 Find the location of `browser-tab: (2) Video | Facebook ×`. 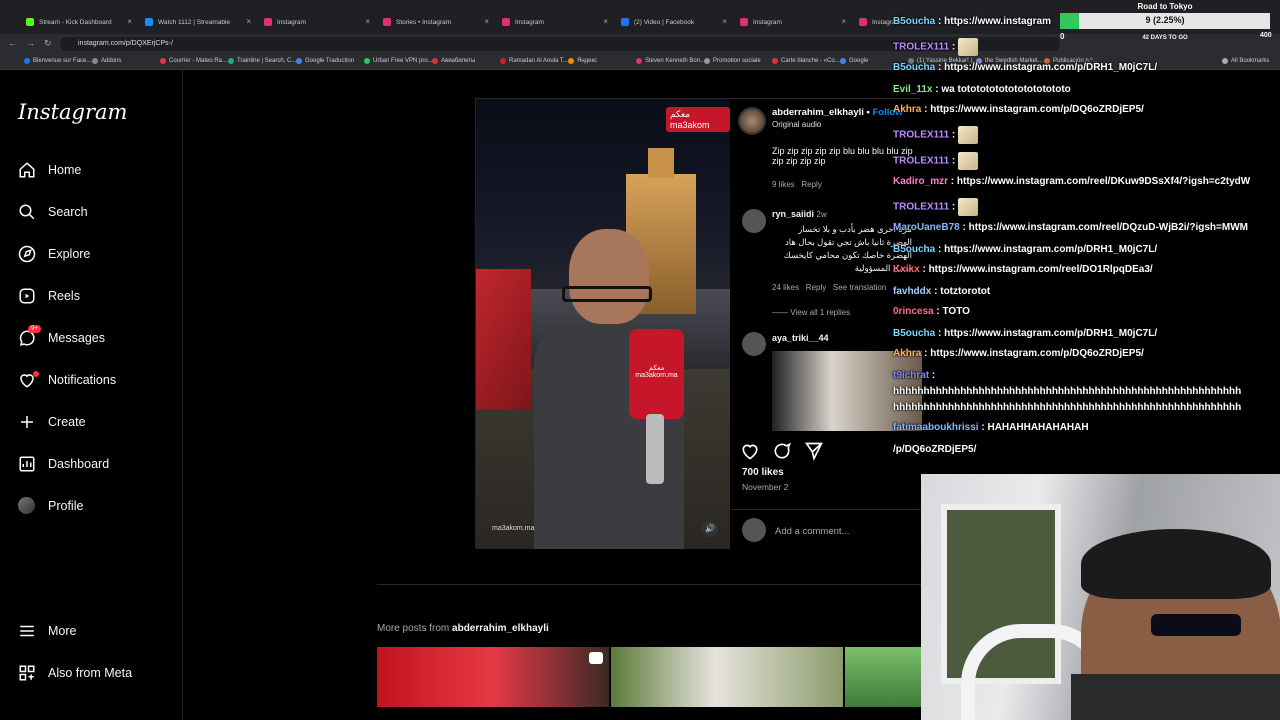

browser-tab: (2) Video | Facebook × is located at coordinates (671, 22).